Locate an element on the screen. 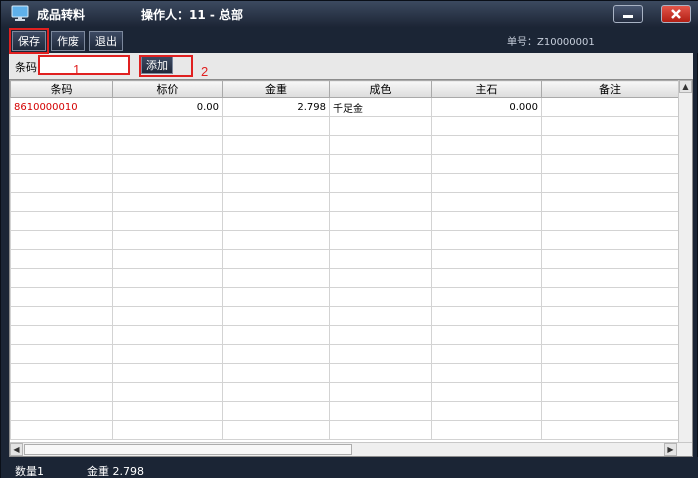  cell-fineness: 千足金 is located at coordinates (380, 107).